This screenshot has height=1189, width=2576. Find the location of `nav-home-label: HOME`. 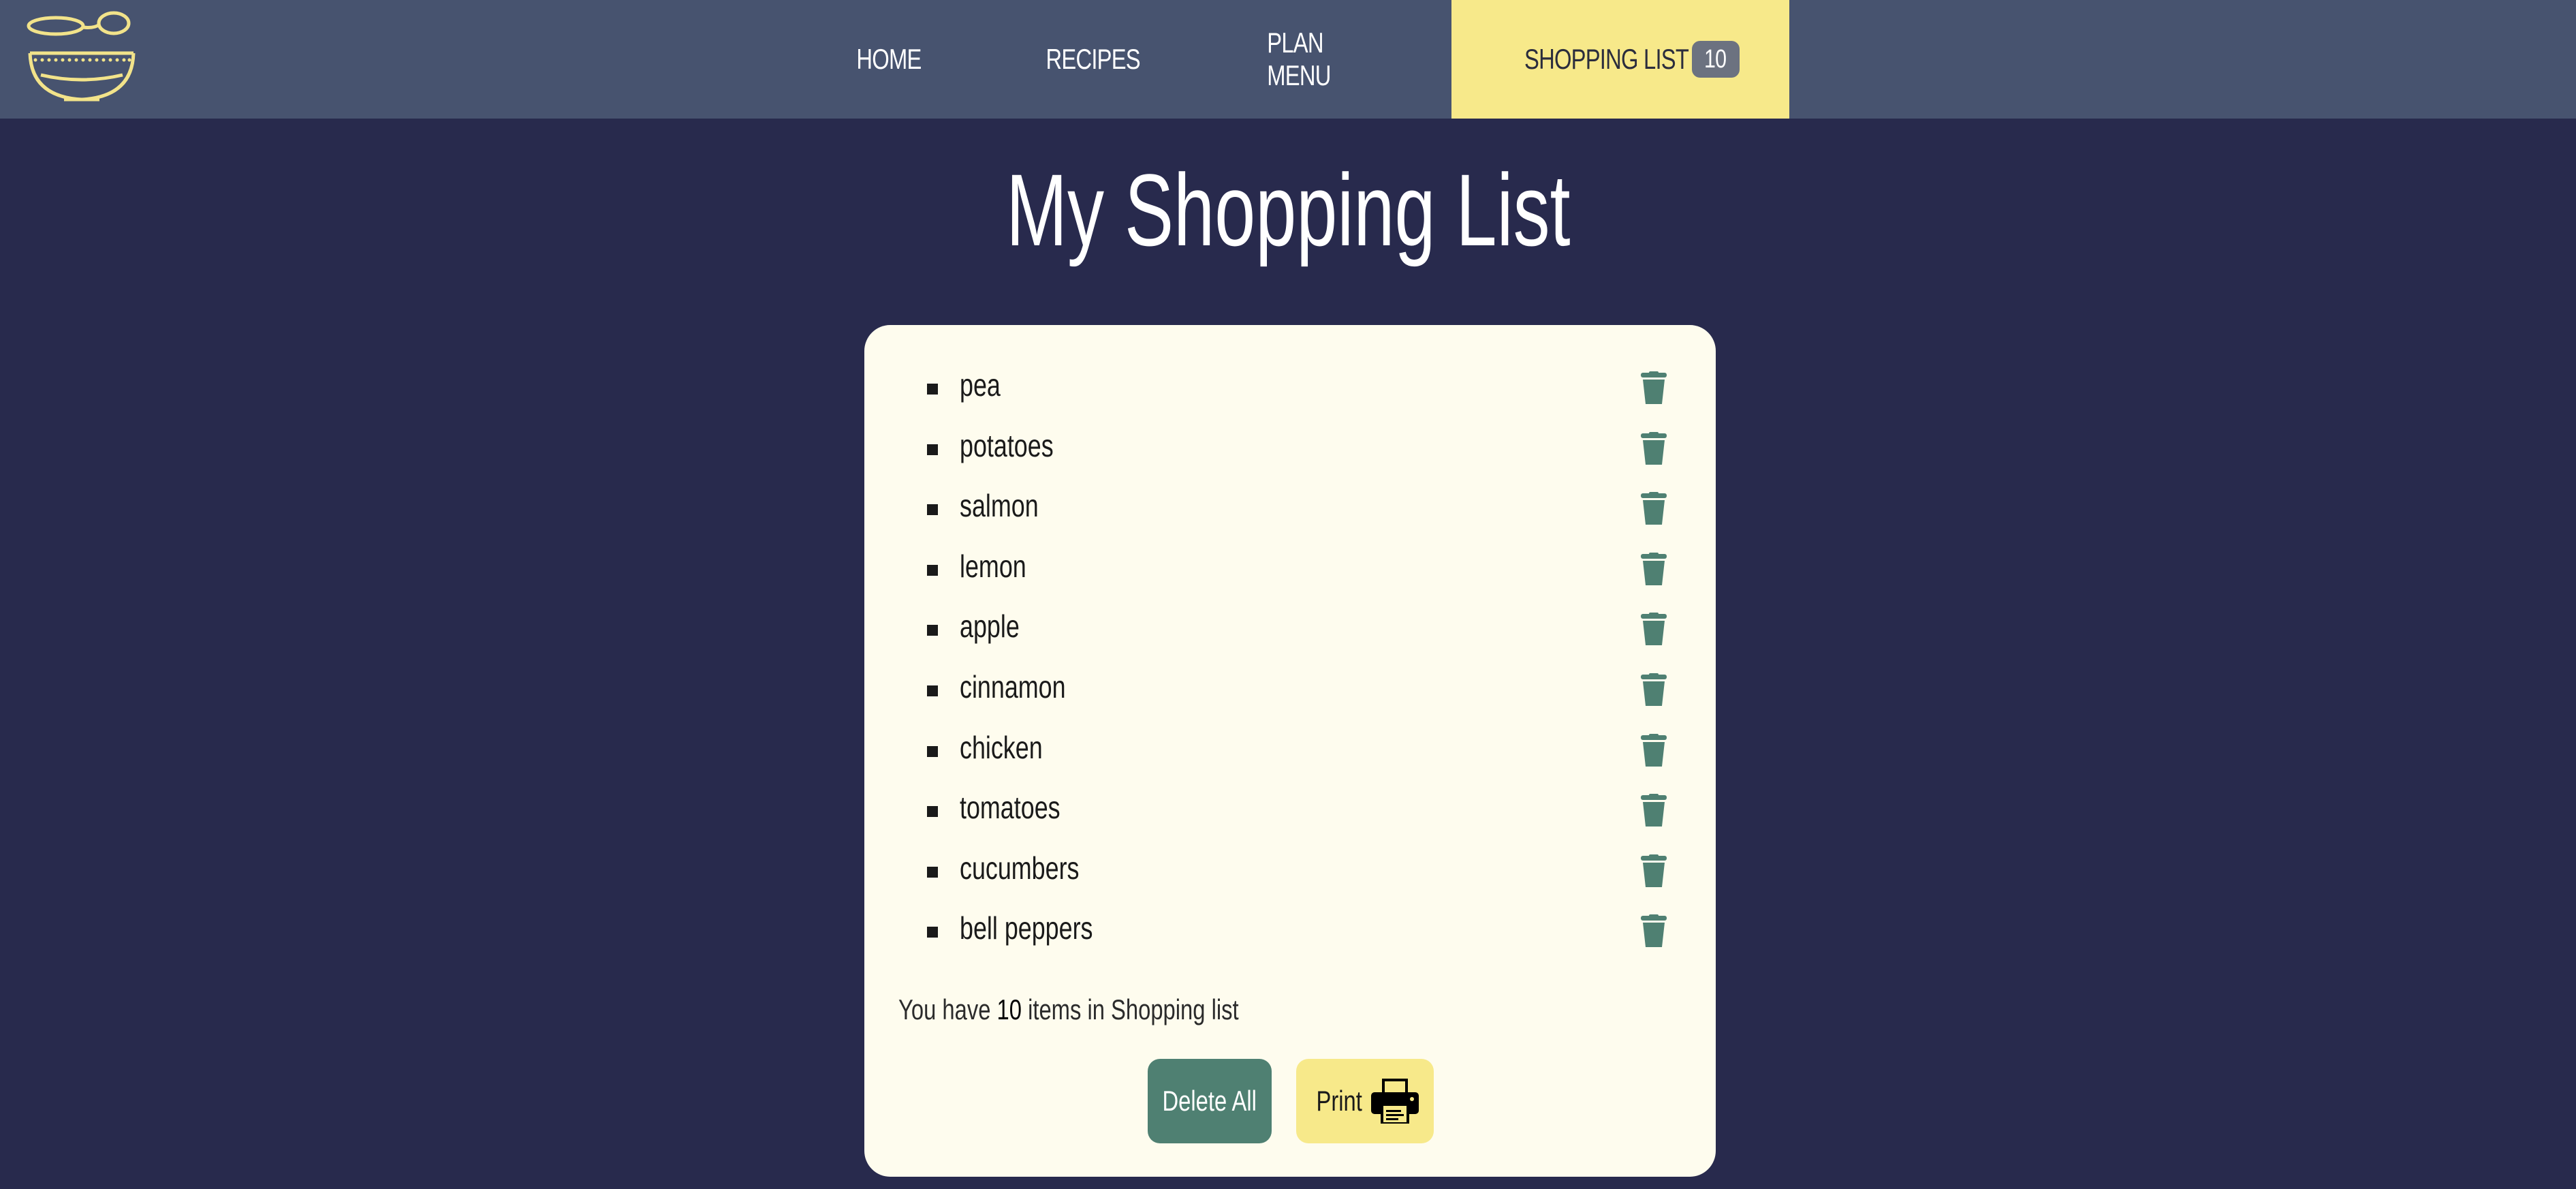

nav-home-label: HOME is located at coordinates (889, 59).